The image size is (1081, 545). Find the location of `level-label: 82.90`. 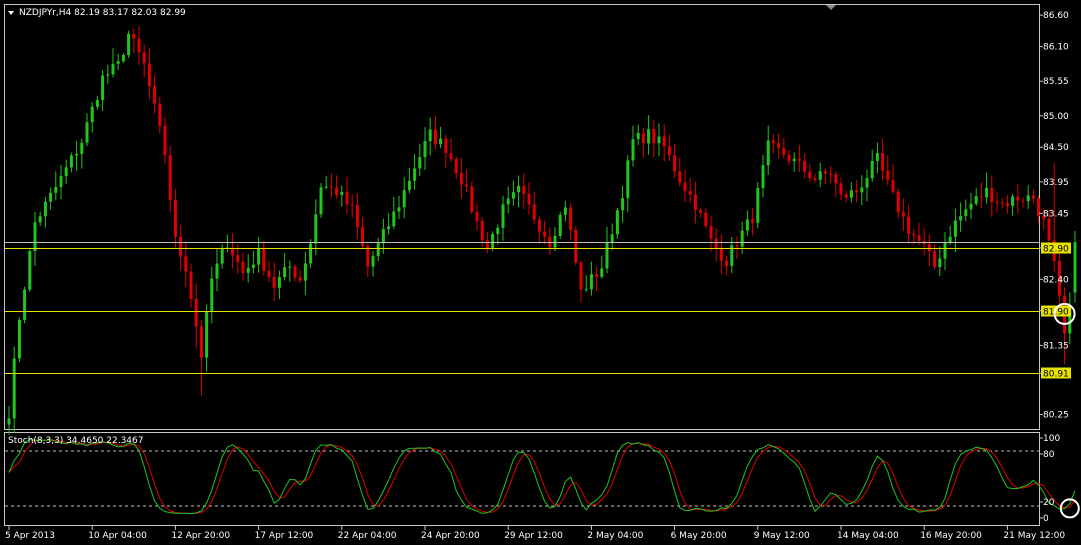

level-label: 82.90 is located at coordinates (1056, 250).